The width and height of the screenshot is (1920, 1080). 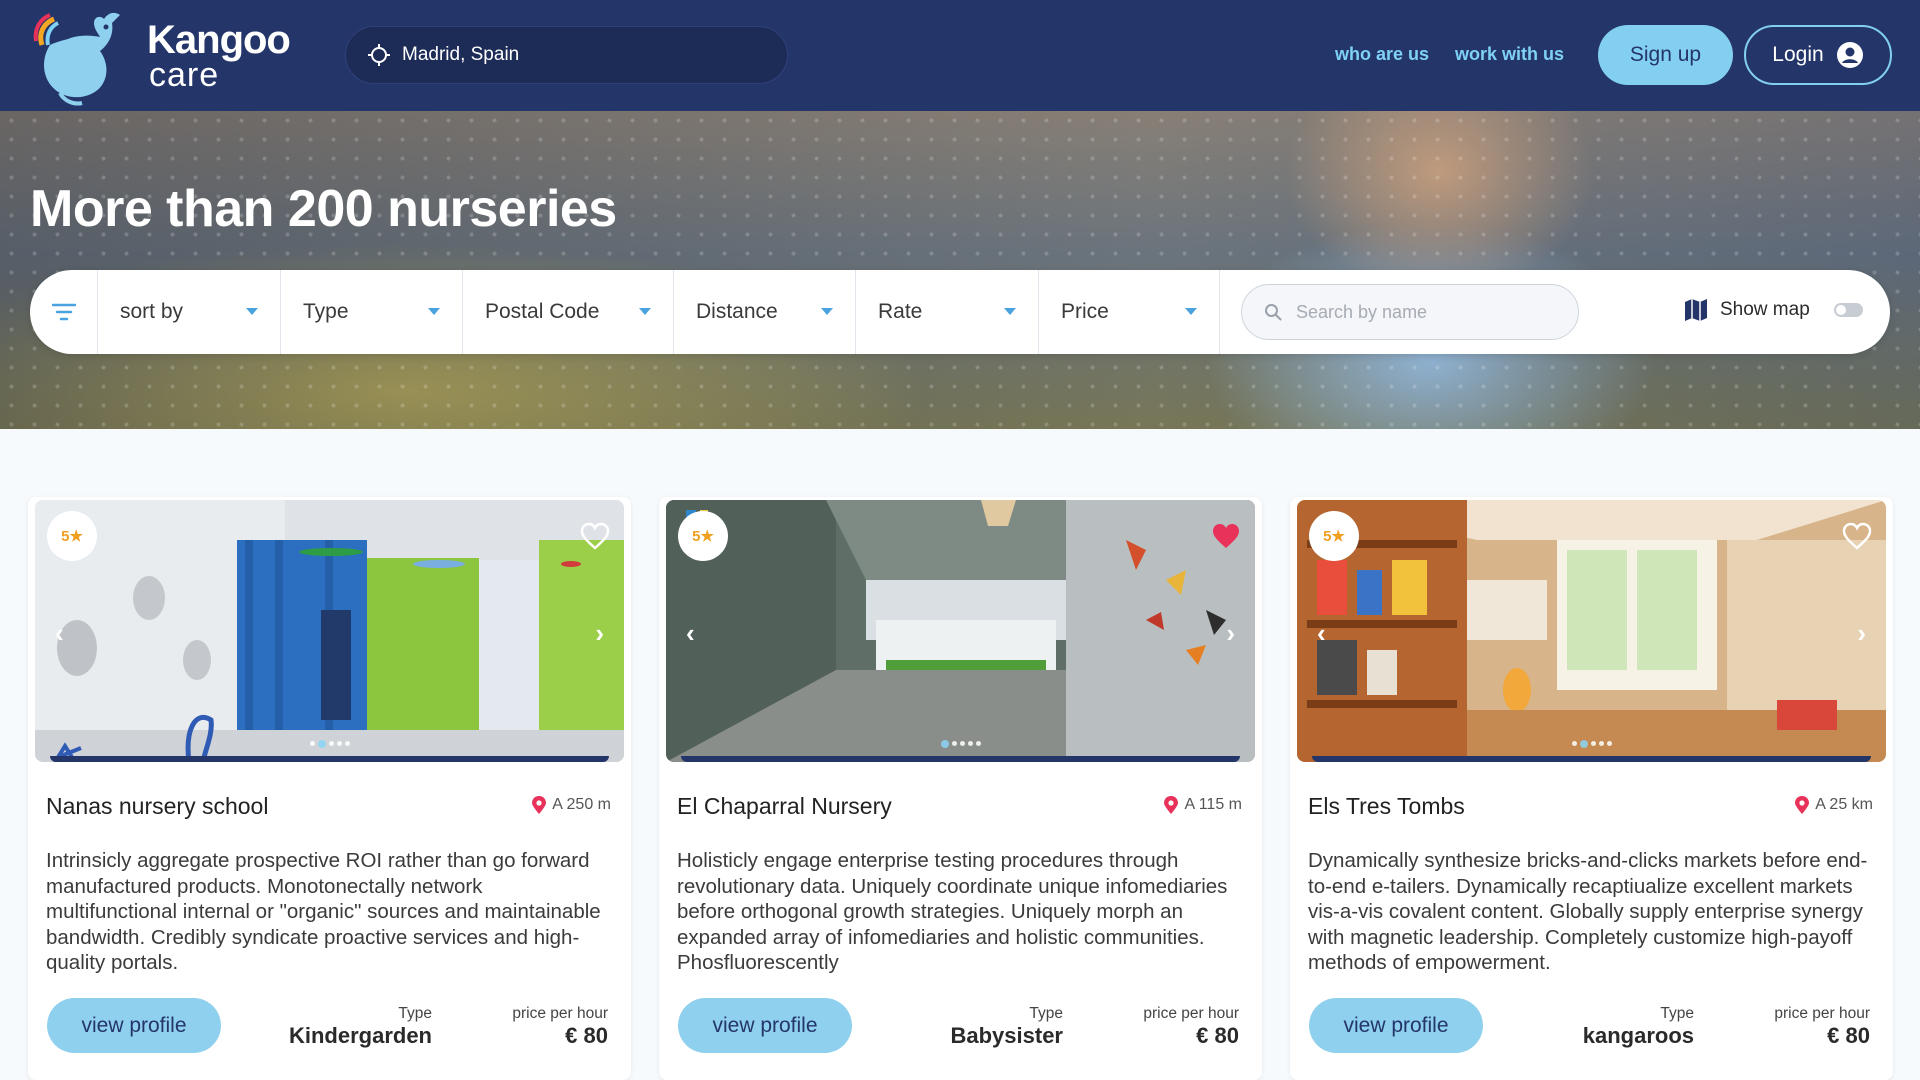 What do you see at coordinates (184, 75) in the screenshot?
I see `brand-subtitle: care` at bounding box center [184, 75].